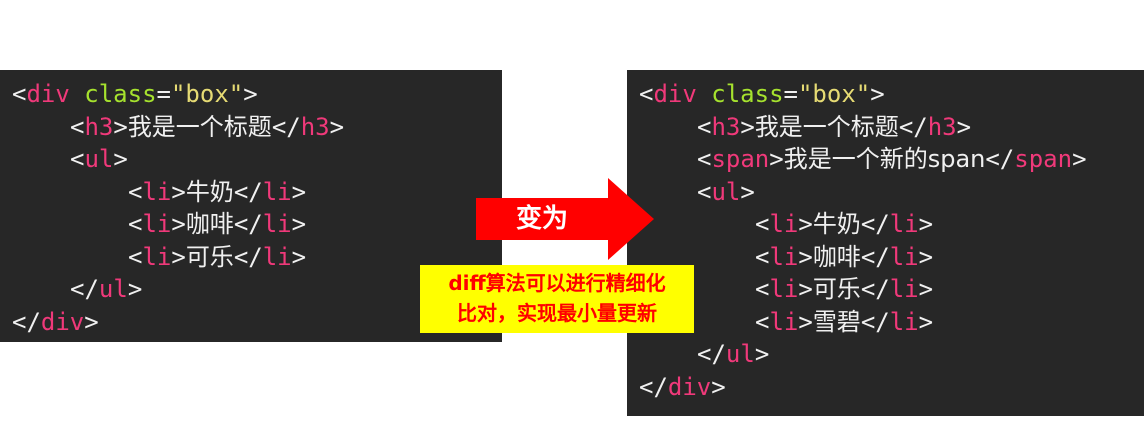  What do you see at coordinates (836, 256) in the screenshot?
I see `code-token-text: 咖啡` at bounding box center [836, 256].